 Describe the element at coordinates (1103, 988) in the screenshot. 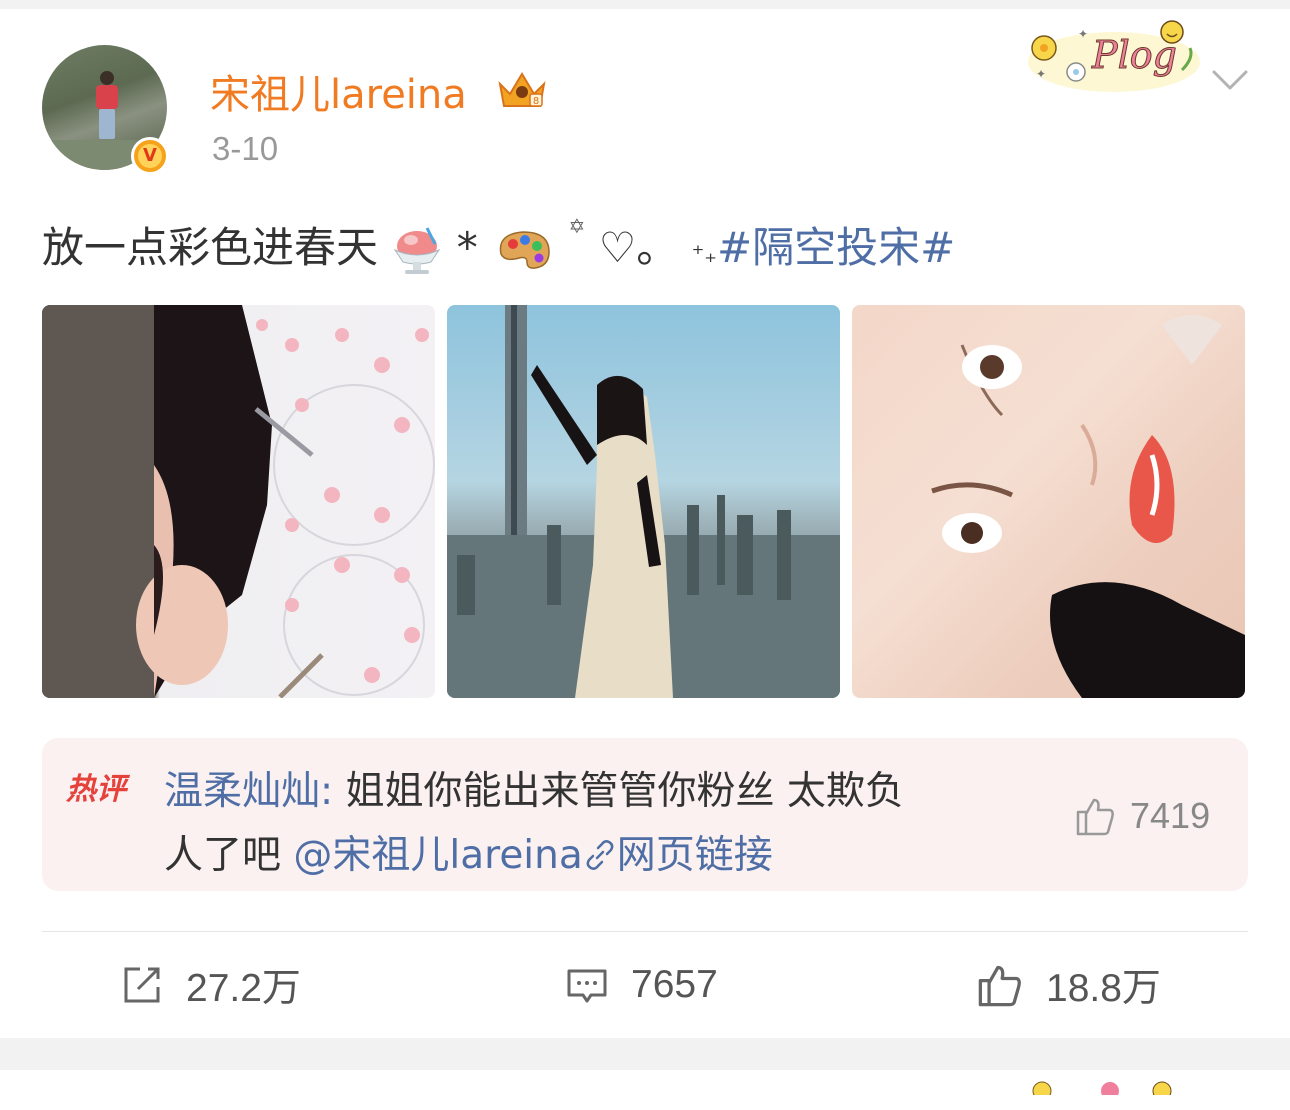

I see `like-count: 18.8万` at that location.